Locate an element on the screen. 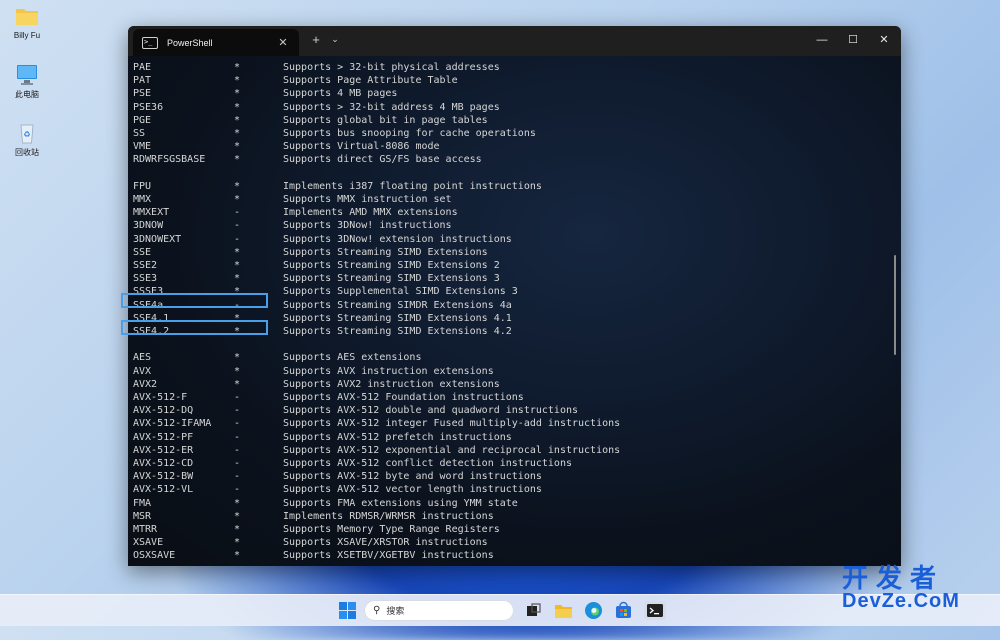  desktop-icon-label: Billy Fu is located at coordinates (27, 35).